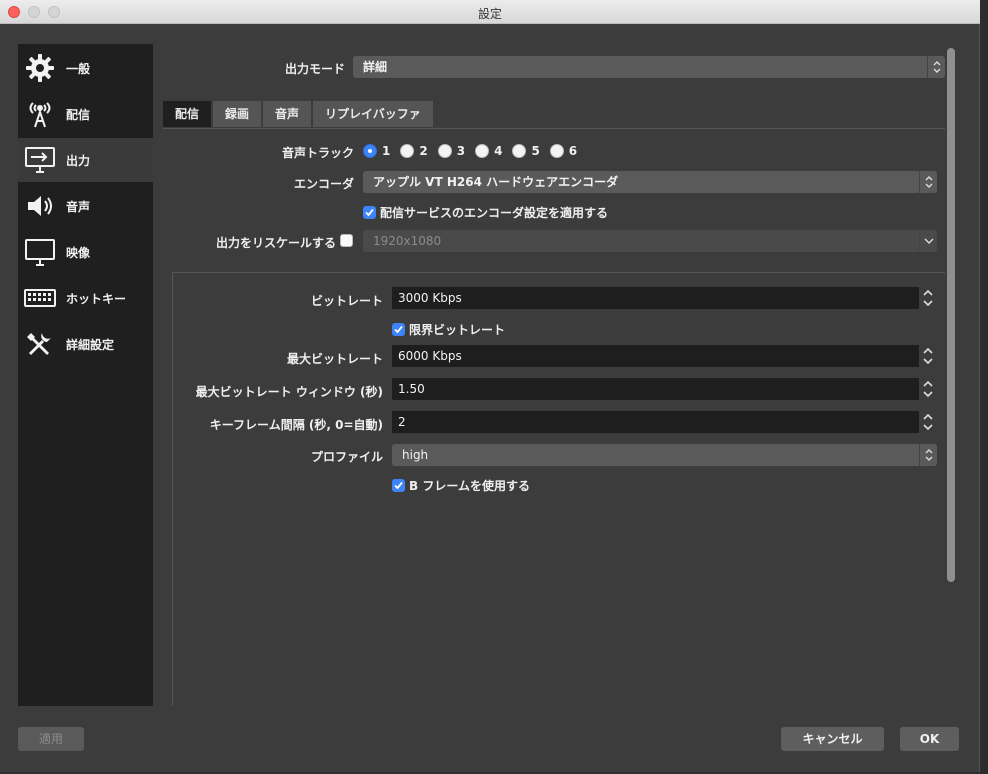  What do you see at coordinates (296, 425) in the screenshot?
I see `keyframe-interval-label: キーフレーム間隔 (秒, 0=自動)` at bounding box center [296, 425].